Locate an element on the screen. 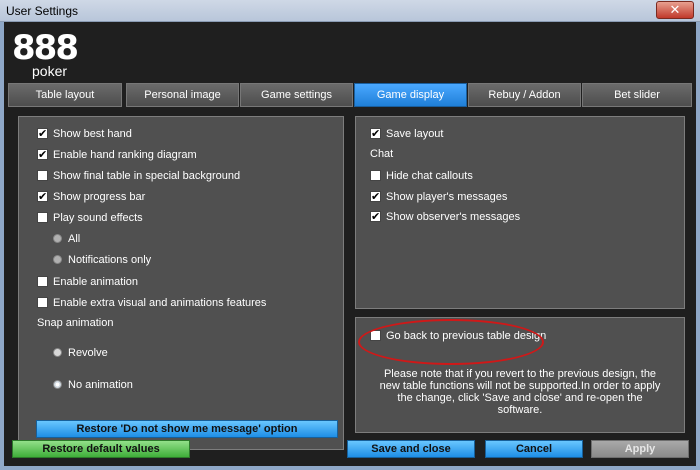 This screenshot has height=470, width=700. show-progress-bar-label: Show progress bar is located at coordinates (99, 197).